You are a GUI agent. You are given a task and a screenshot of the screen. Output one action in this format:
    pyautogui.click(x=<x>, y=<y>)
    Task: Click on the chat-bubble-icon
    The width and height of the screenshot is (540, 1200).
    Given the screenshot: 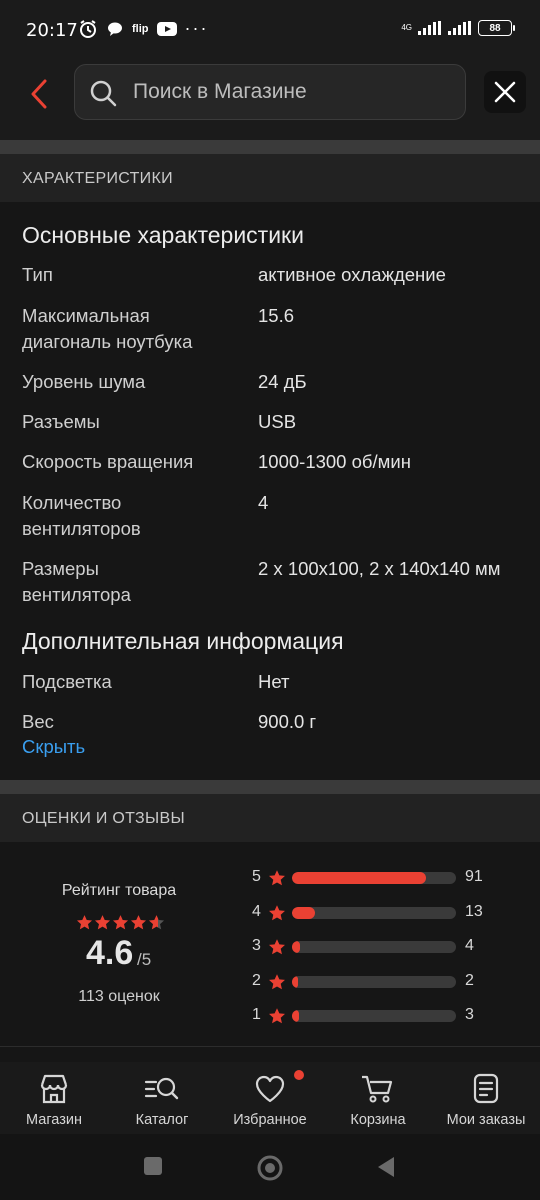 What is the action you would take?
    pyautogui.click(x=115, y=29)
    